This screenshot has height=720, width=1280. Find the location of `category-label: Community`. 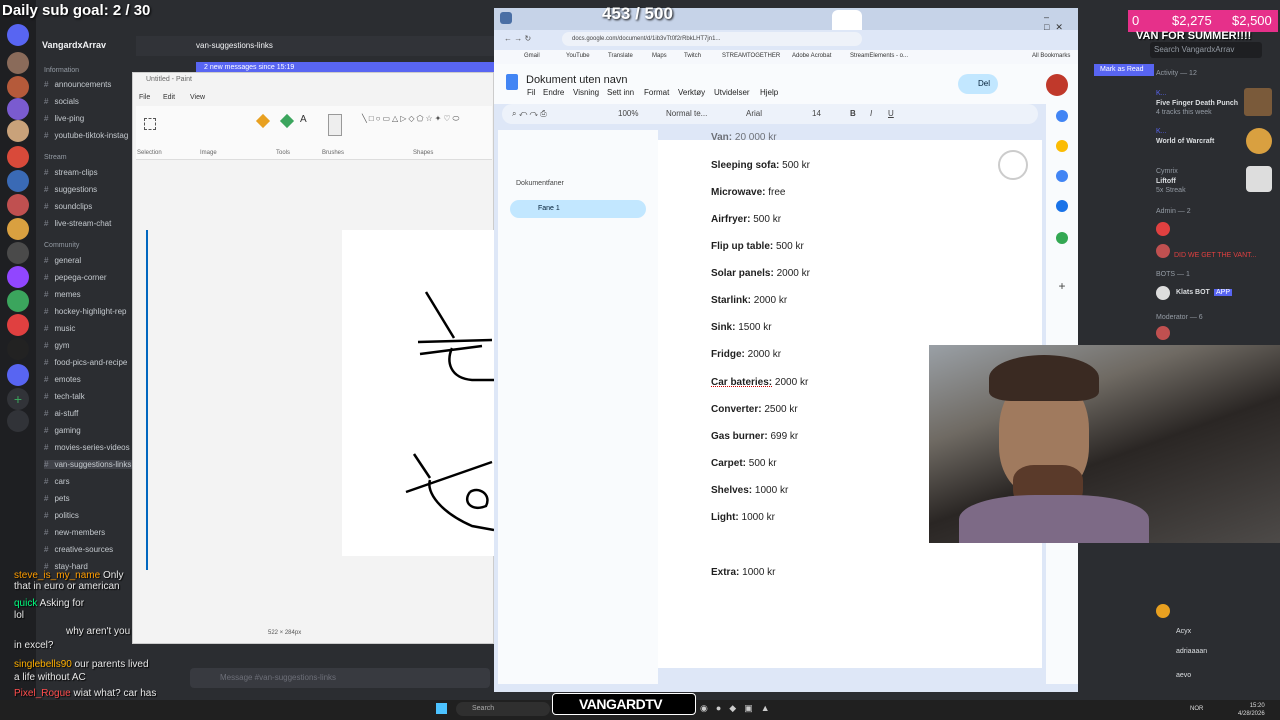

category-label: Community is located at coordinates (61, 245).